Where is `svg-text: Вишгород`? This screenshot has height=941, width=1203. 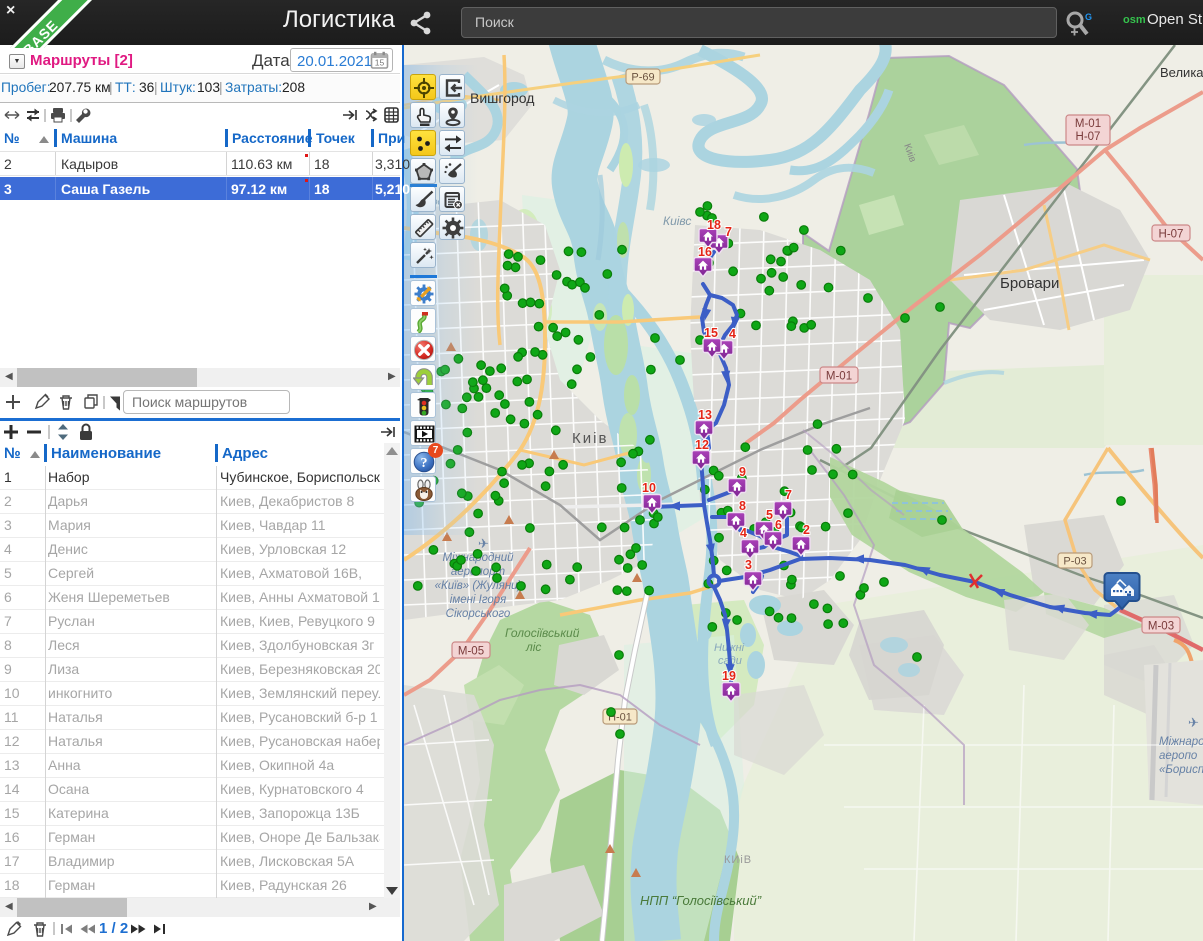
svg-text: Вишгород is located at coordinates (502, 98).